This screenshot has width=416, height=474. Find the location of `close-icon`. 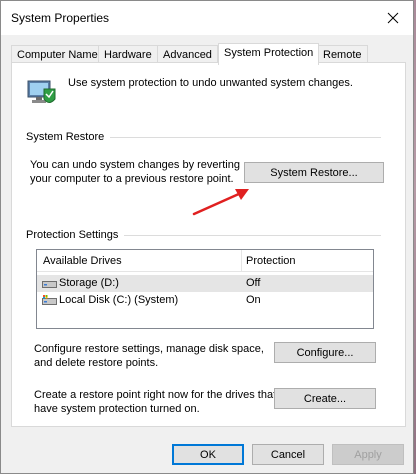

close-icon is located at coordinates (393, 18).